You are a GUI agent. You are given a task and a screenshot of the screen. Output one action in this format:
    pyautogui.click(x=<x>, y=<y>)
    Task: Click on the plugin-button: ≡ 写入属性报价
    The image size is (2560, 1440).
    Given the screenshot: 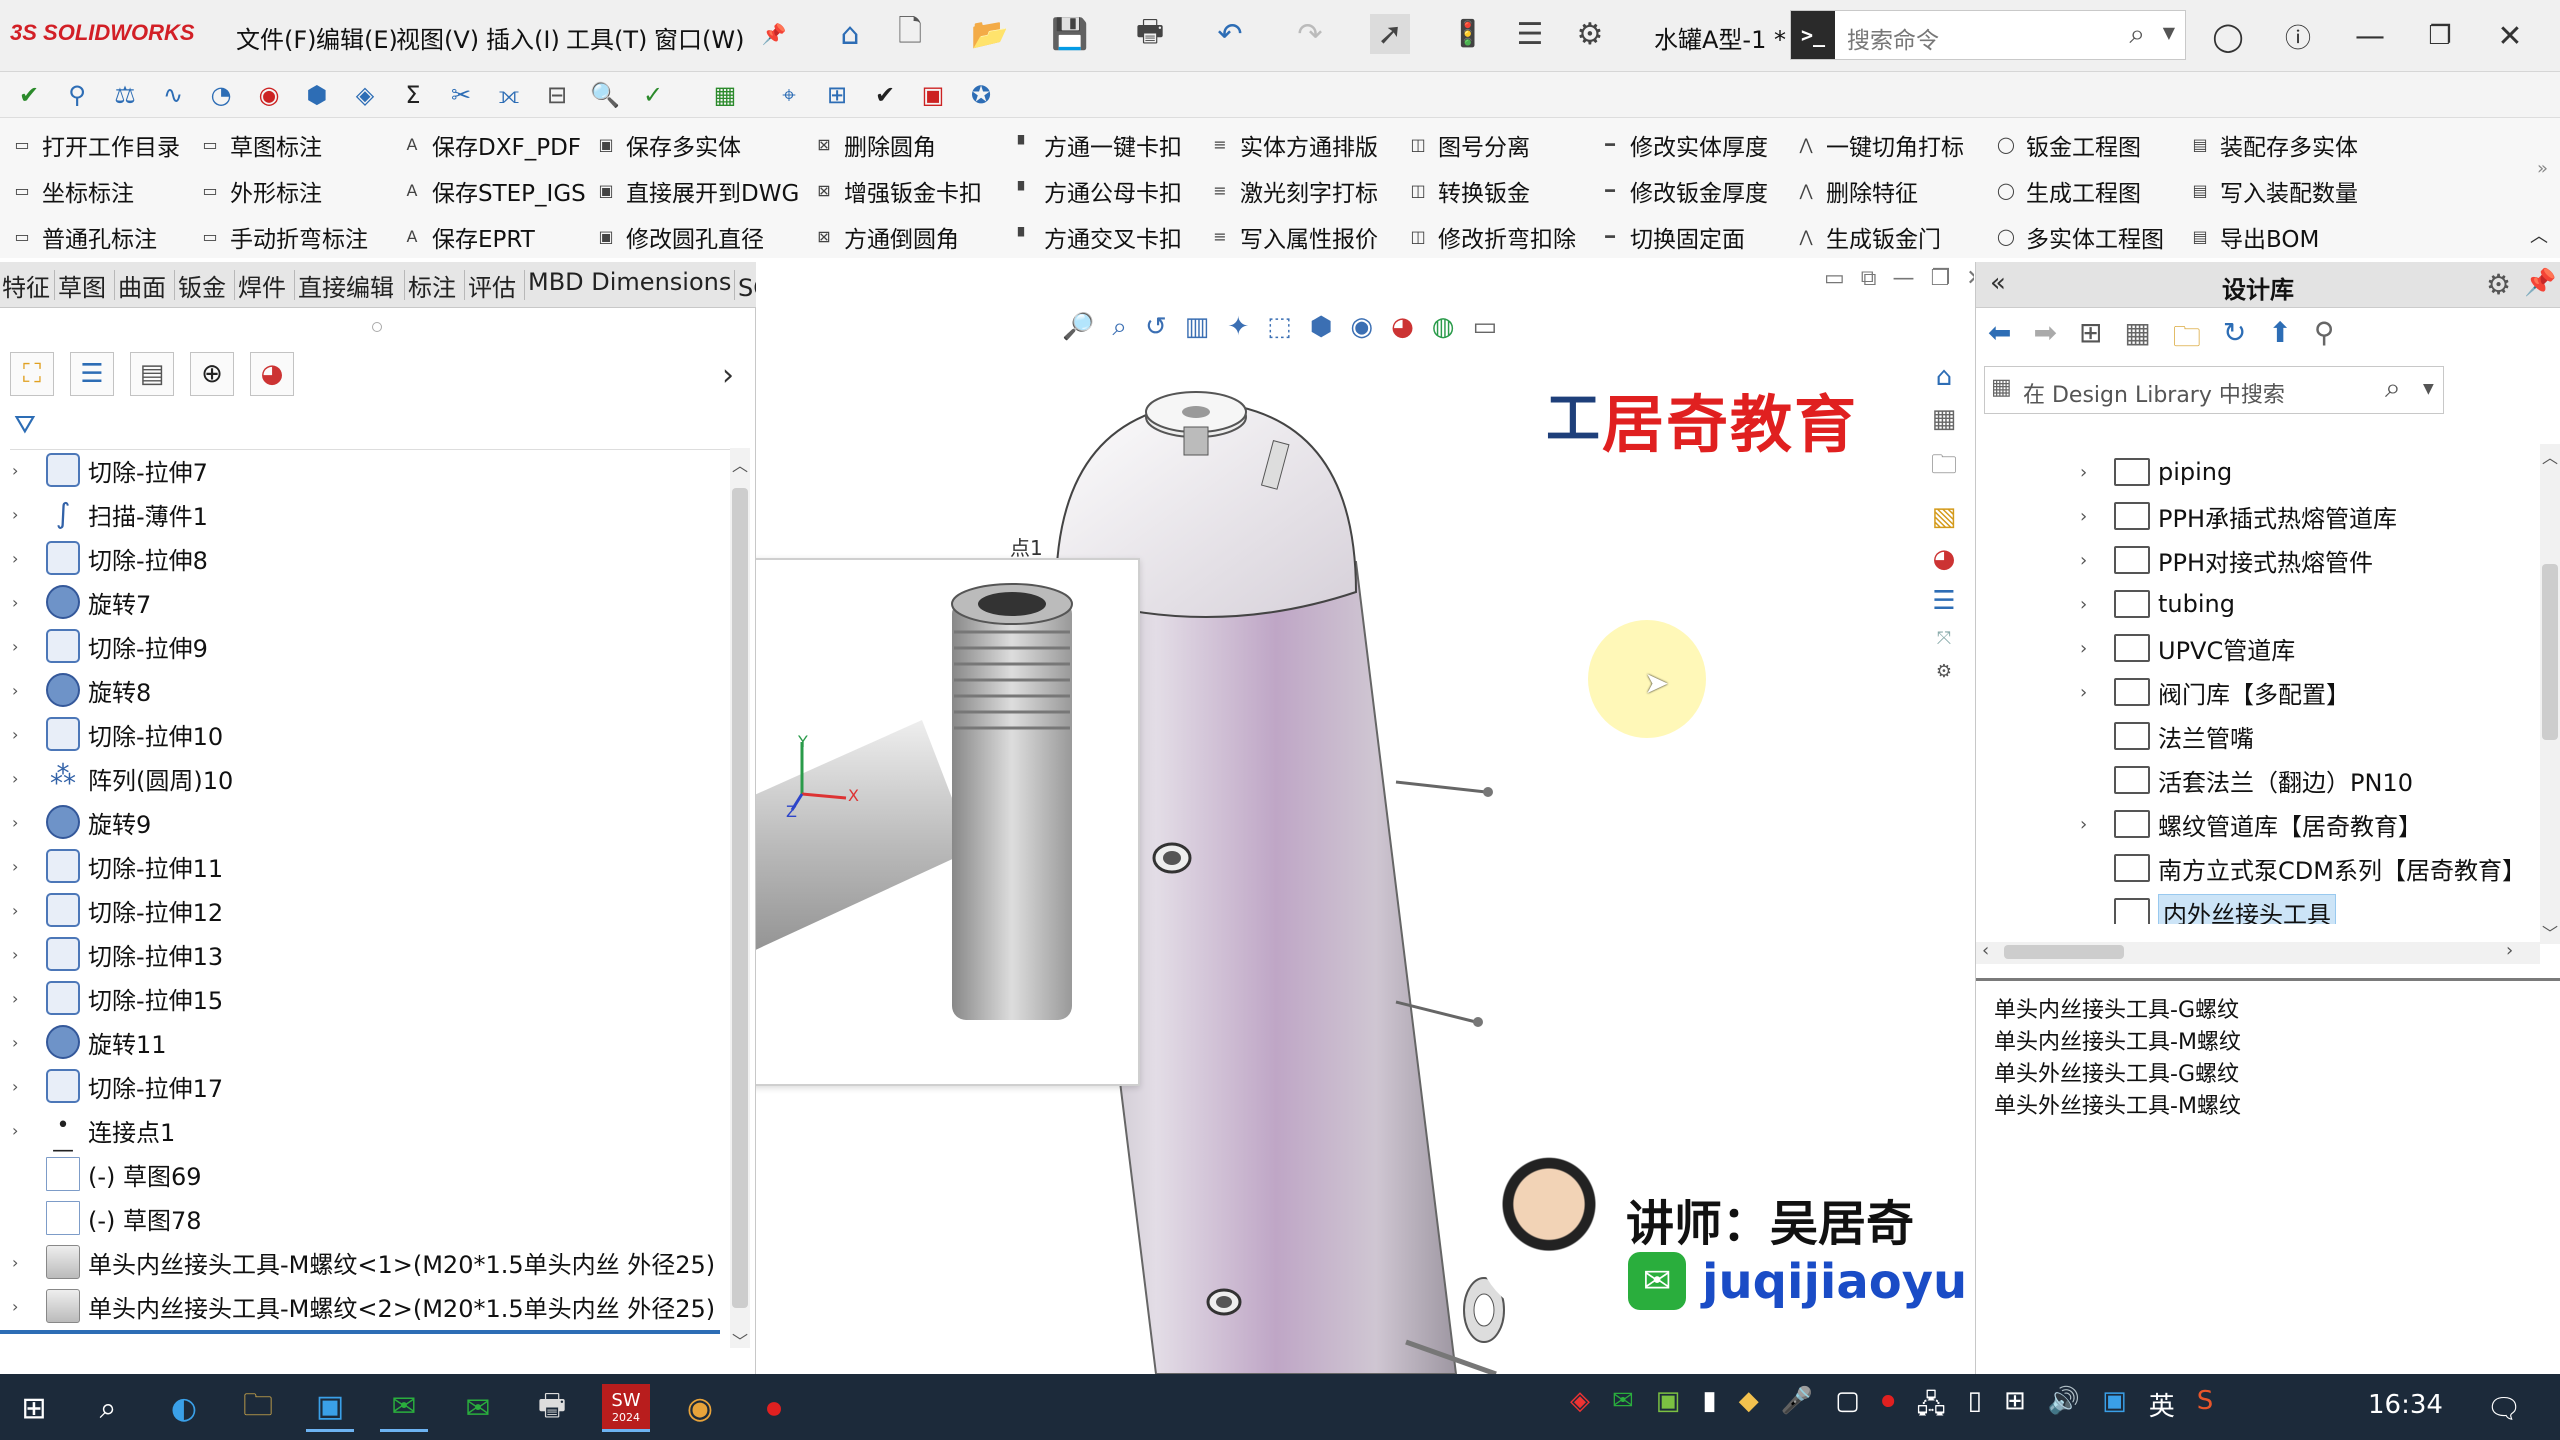 What is the action you would take?
    pyautogui.click(x=1294, y=237)
    